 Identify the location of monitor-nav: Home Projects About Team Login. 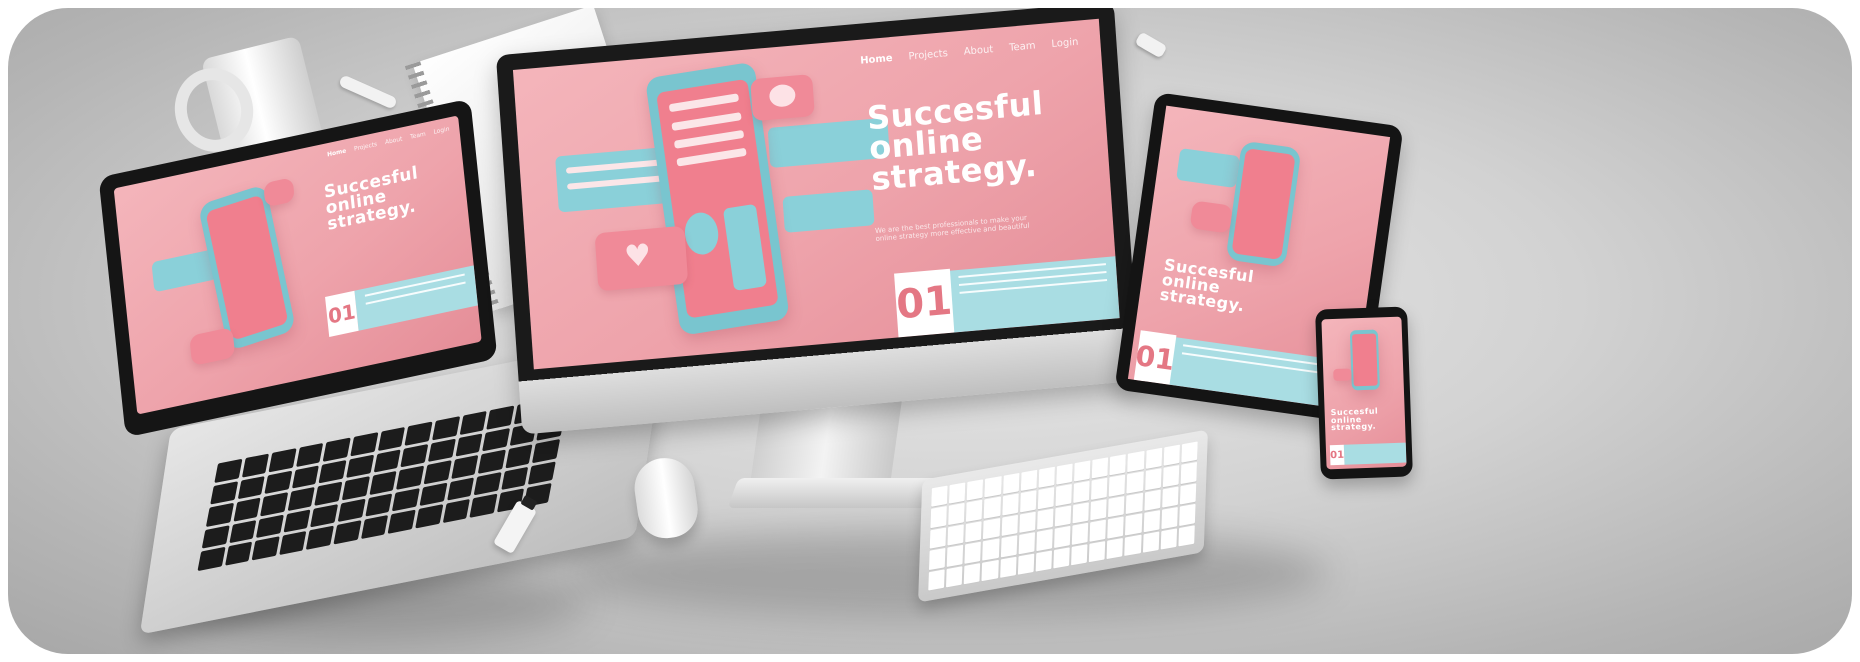
(969, 52).